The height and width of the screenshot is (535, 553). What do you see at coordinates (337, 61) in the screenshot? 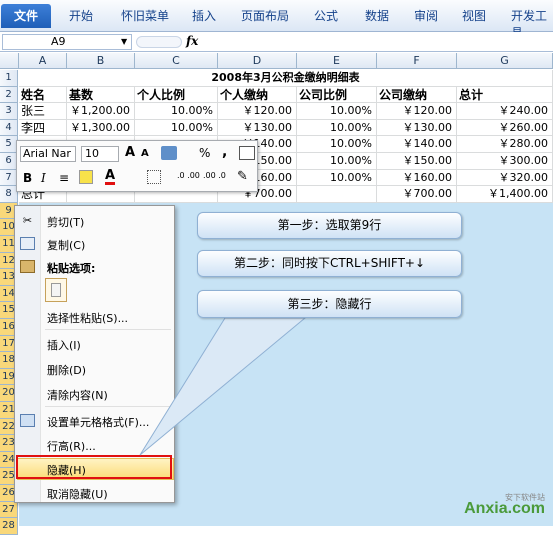
I see `column-header: E` at bounding box center [337, 61].